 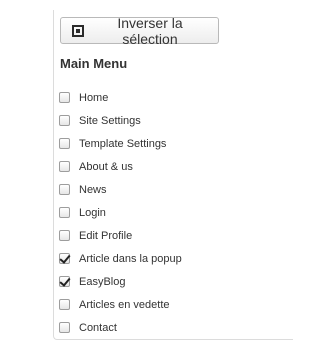 I want to click on menu-item-label: Site Settings, so click(x=110, y=120).